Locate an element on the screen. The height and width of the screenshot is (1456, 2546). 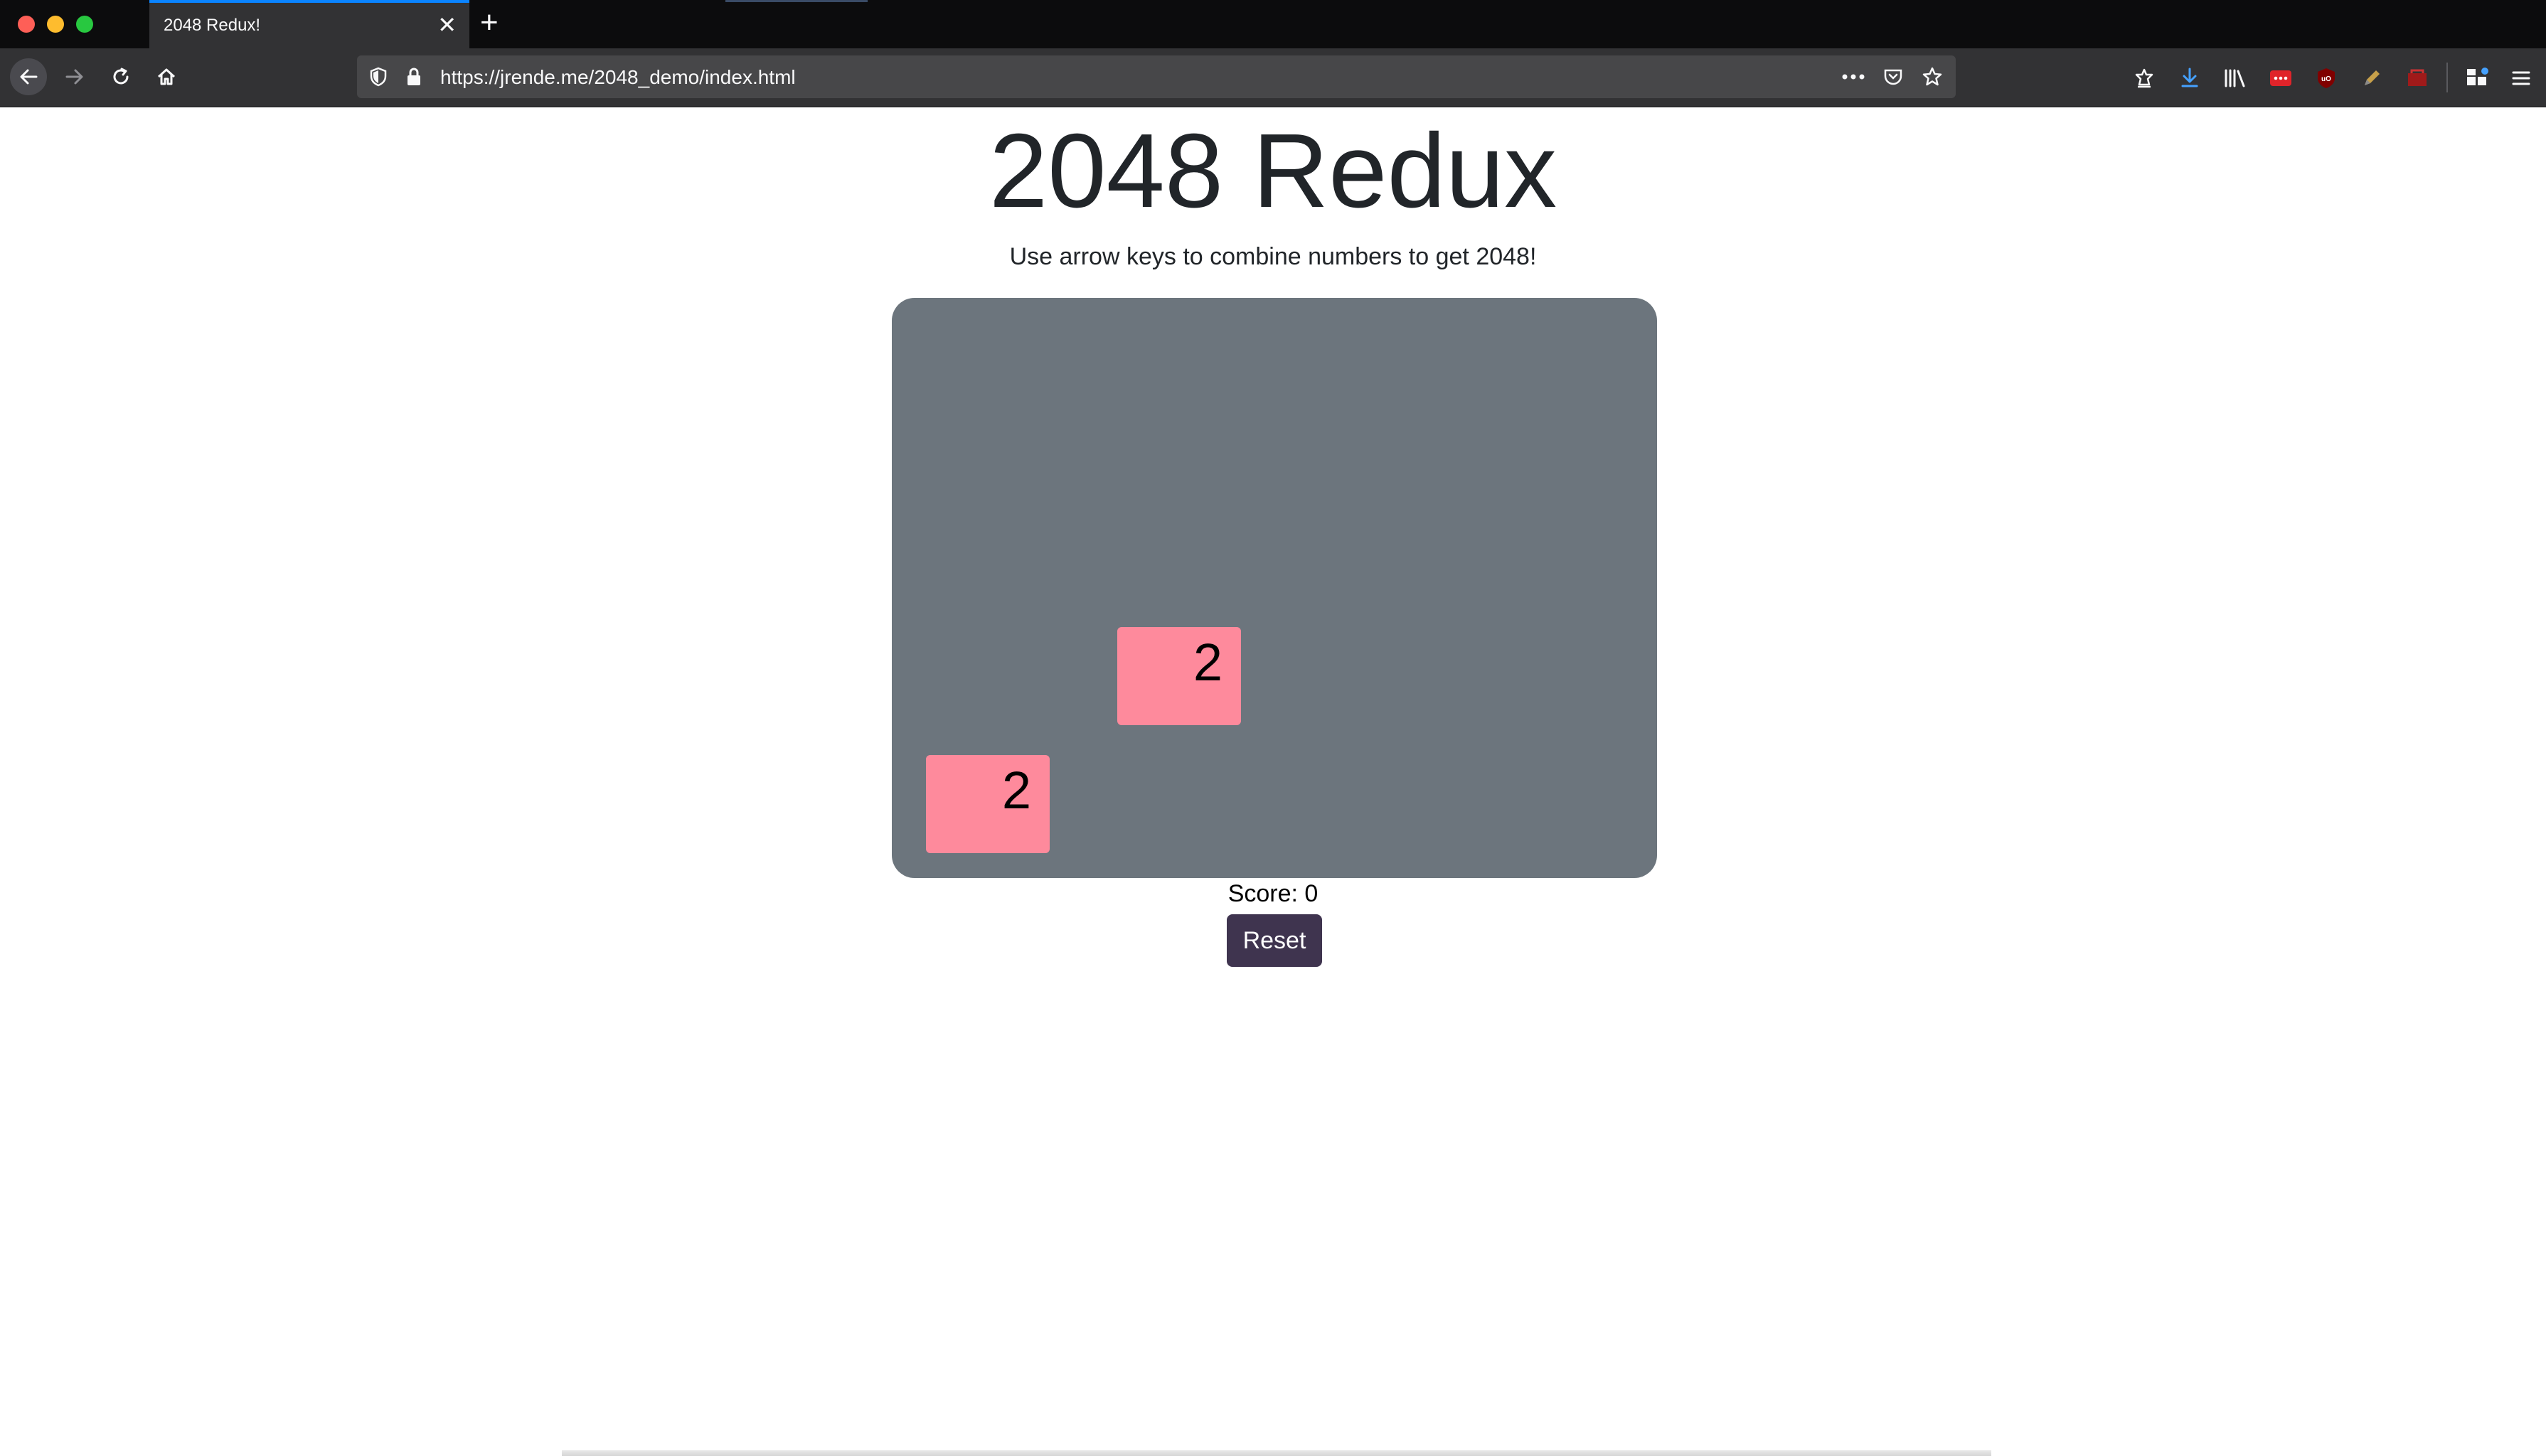
sync-icon is located at coordinates (2144, 78).